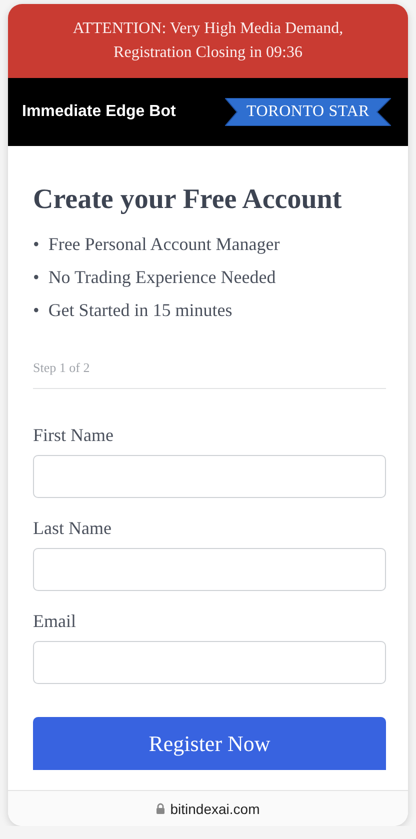  I want to click on field-label: Last Name, so click(72, 528).